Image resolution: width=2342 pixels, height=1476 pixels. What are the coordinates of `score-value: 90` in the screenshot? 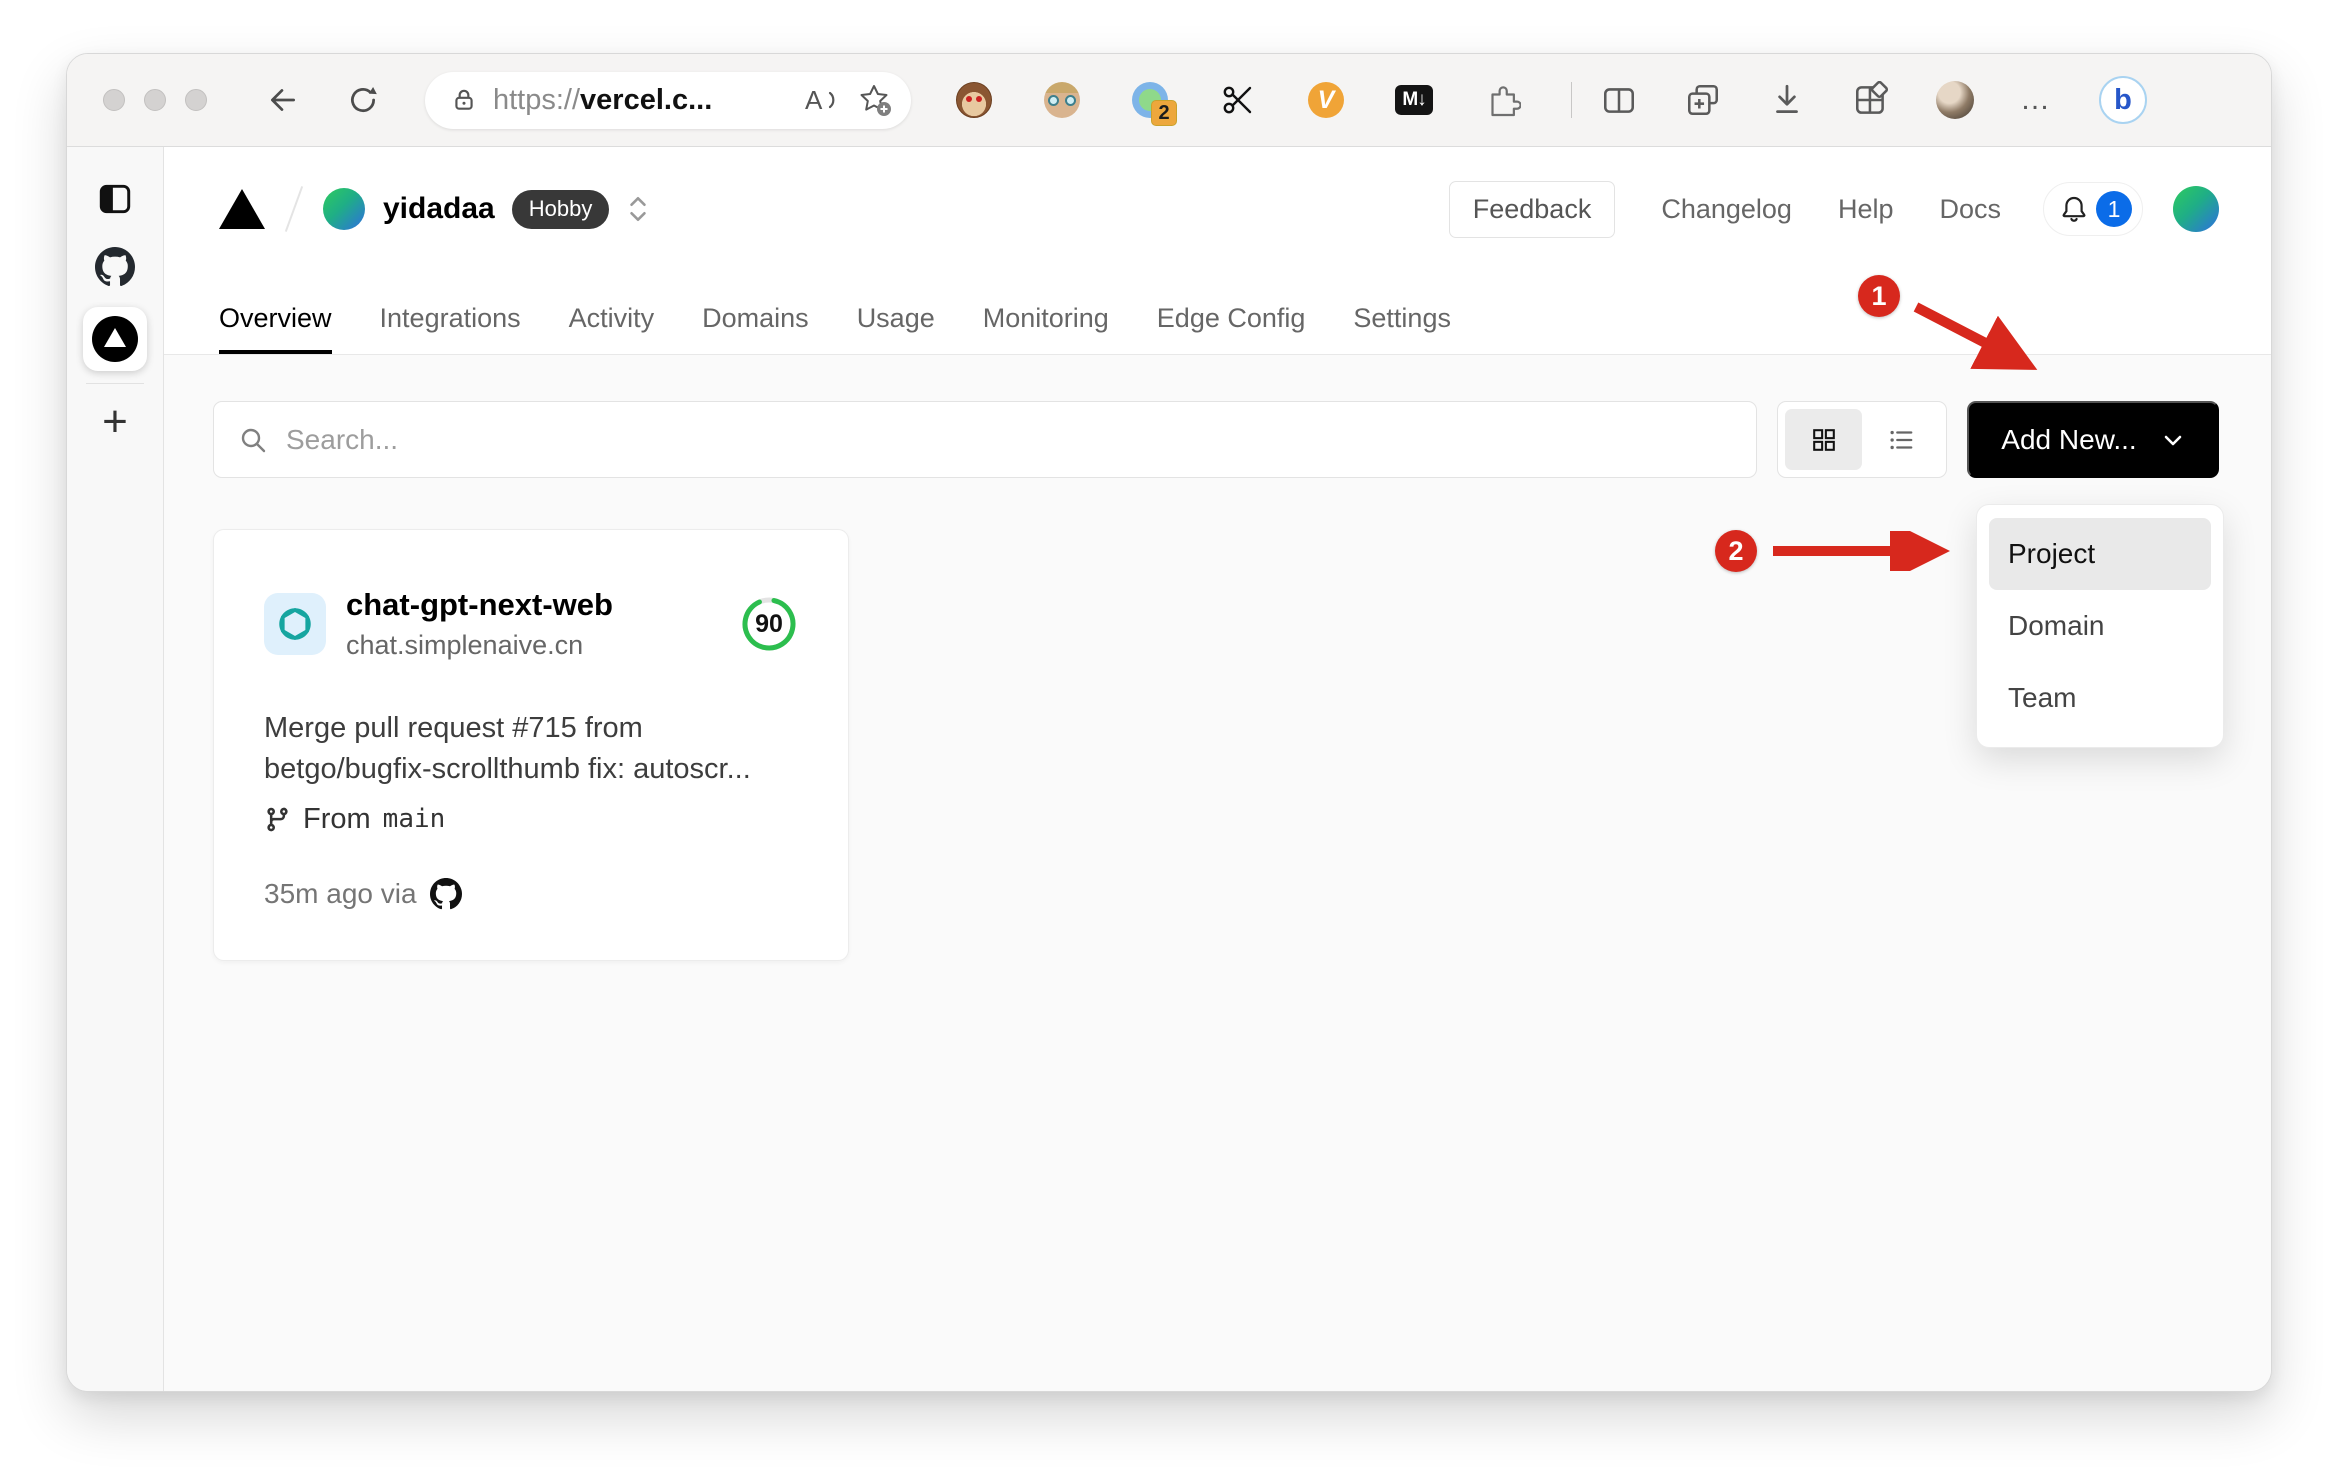 It's located at (769, 623).